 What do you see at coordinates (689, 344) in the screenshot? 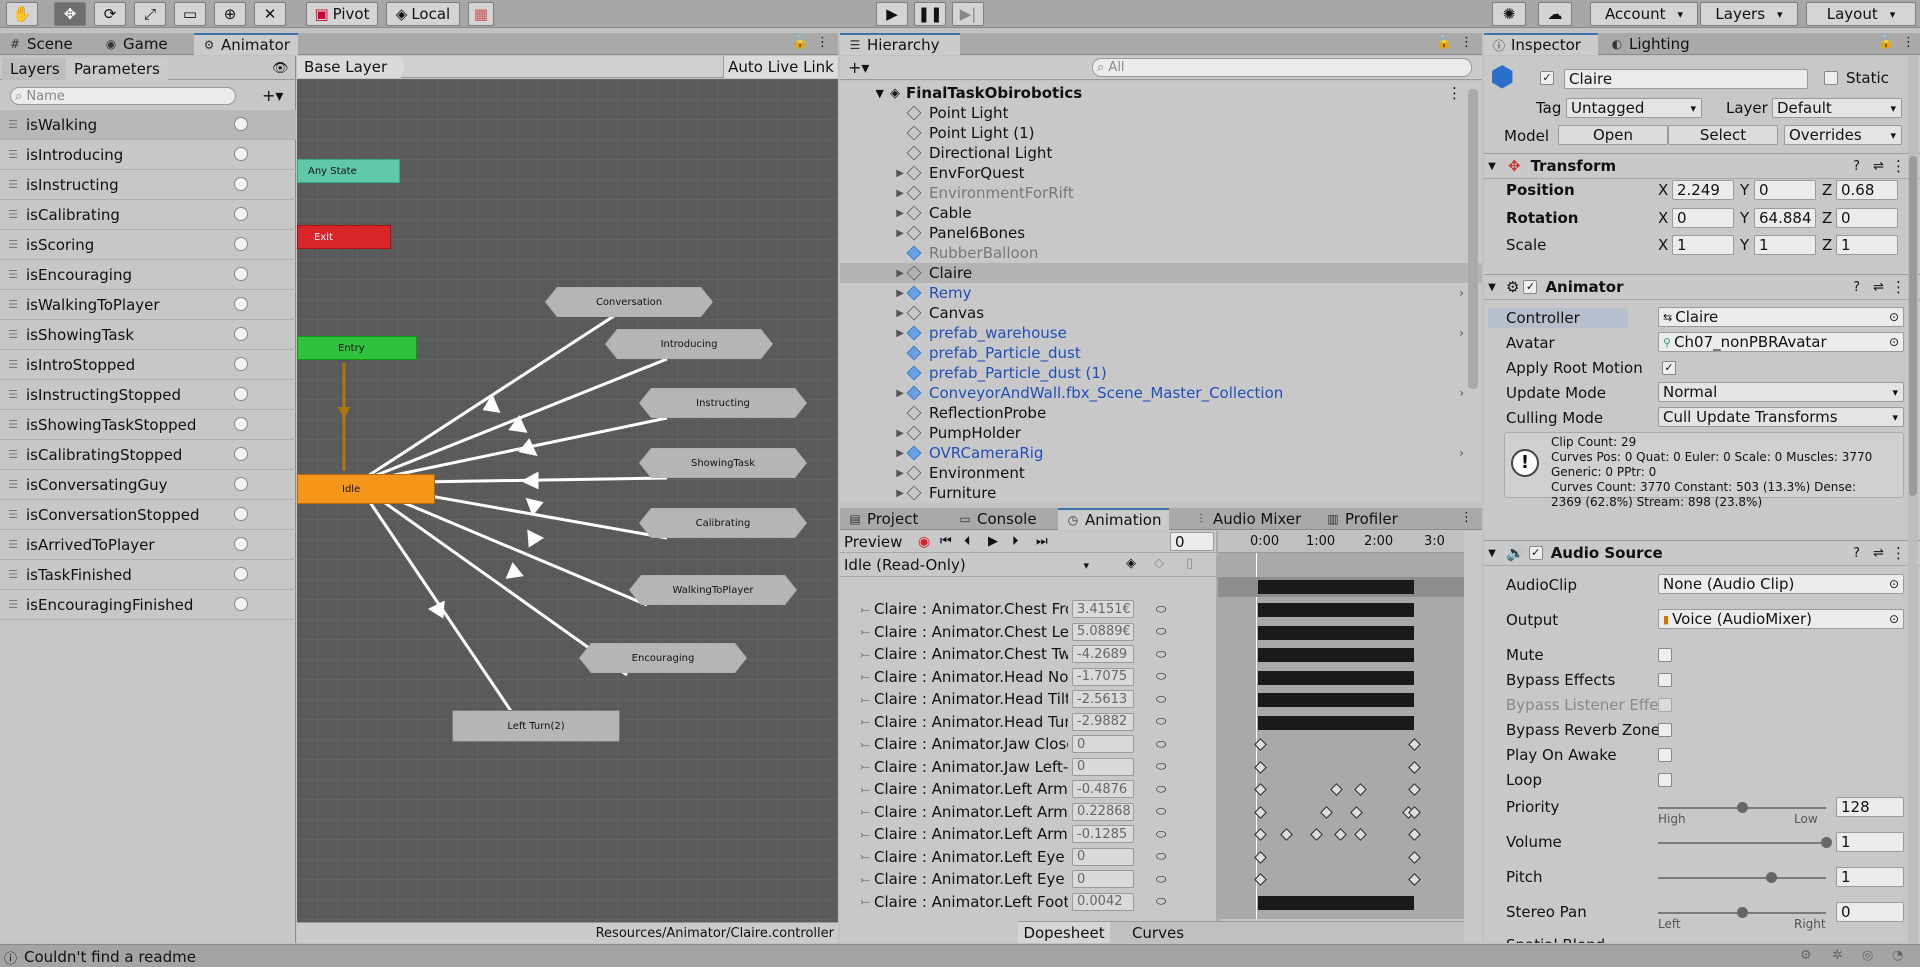
I see `node-introducing: Introducing` at bounding box center [689, 344].